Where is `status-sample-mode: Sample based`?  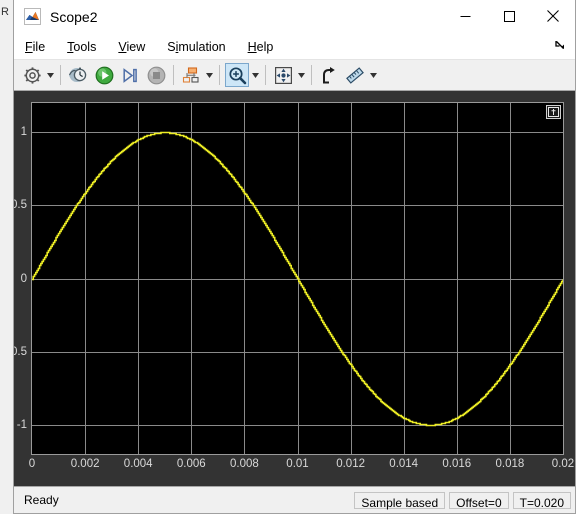
status-sample-mode: Sample based is located at coordinates (400, 500).